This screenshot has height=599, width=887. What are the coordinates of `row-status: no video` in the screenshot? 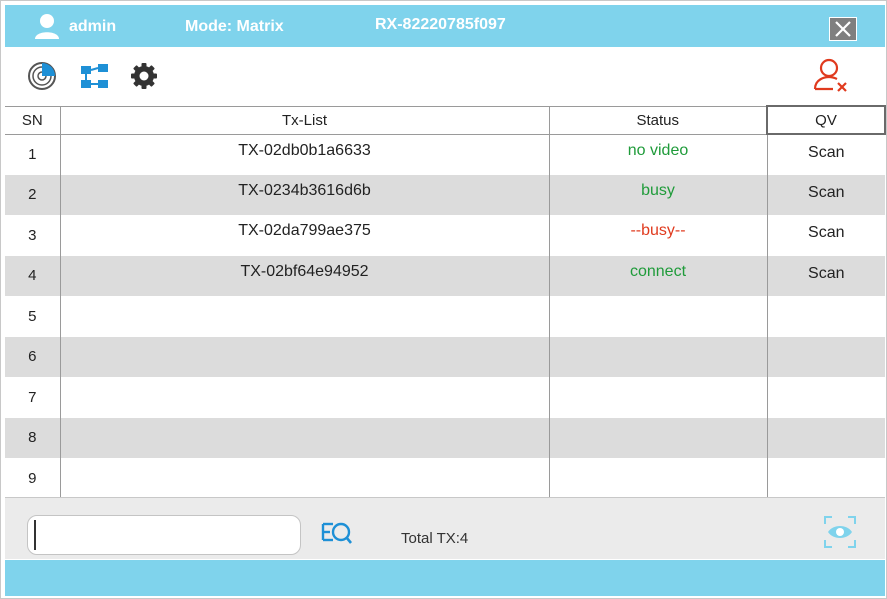 It's located at (658, 154).